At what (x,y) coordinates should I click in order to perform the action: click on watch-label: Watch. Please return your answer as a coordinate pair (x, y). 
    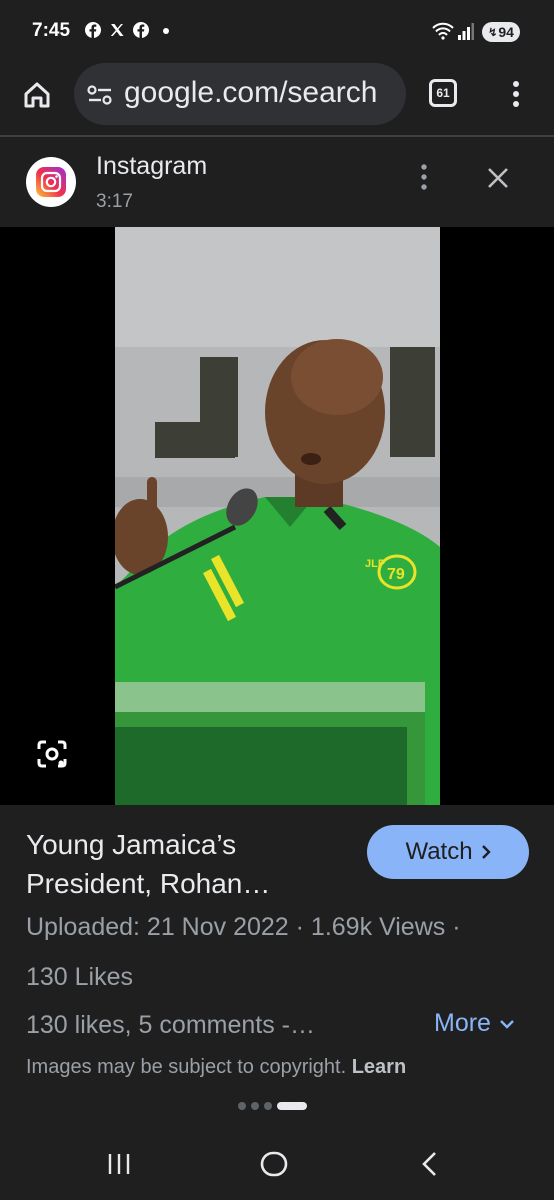
    Looking at the image, I should click on (439, 851).